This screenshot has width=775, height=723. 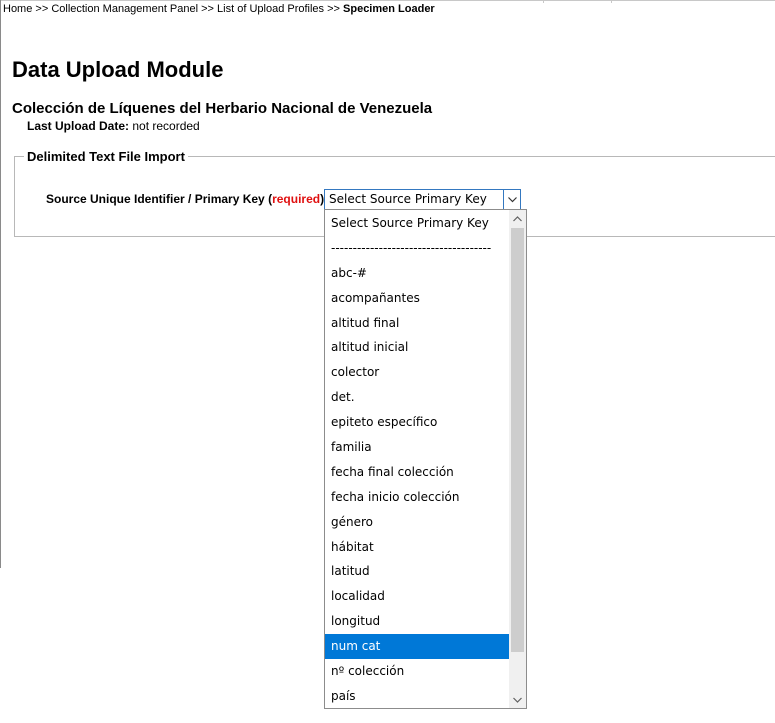 I want to click on primary-key-select-value: Select Source Primary Key, so click(x=408, y=199).